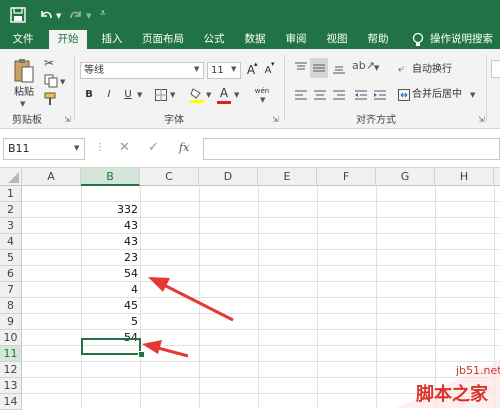  What do you see at coordinates (191, 299) in the screenshot?
I see `arrow-to-b6` at bounding box center [191, 299].